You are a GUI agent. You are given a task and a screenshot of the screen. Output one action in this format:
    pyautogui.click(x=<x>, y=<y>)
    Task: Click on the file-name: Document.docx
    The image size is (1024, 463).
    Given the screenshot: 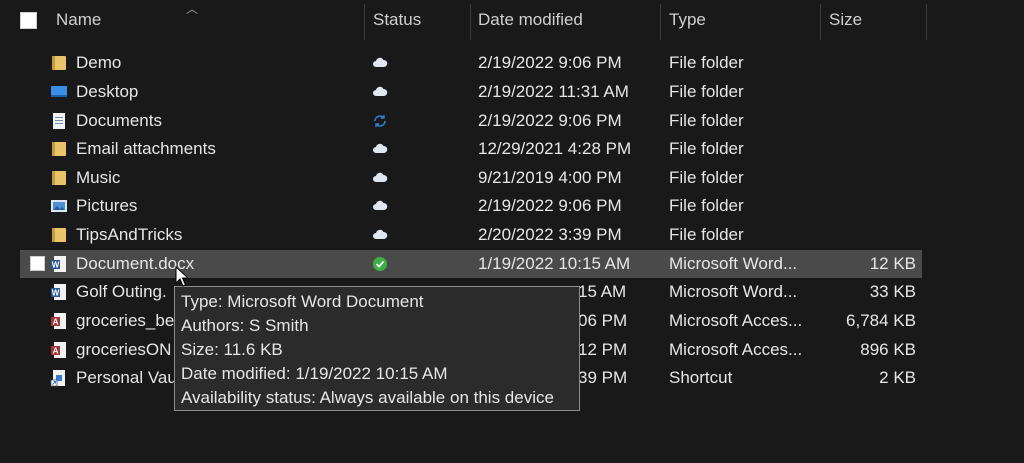 What is the action you would take?
    pyautogui.click(x=135, y=263)
    